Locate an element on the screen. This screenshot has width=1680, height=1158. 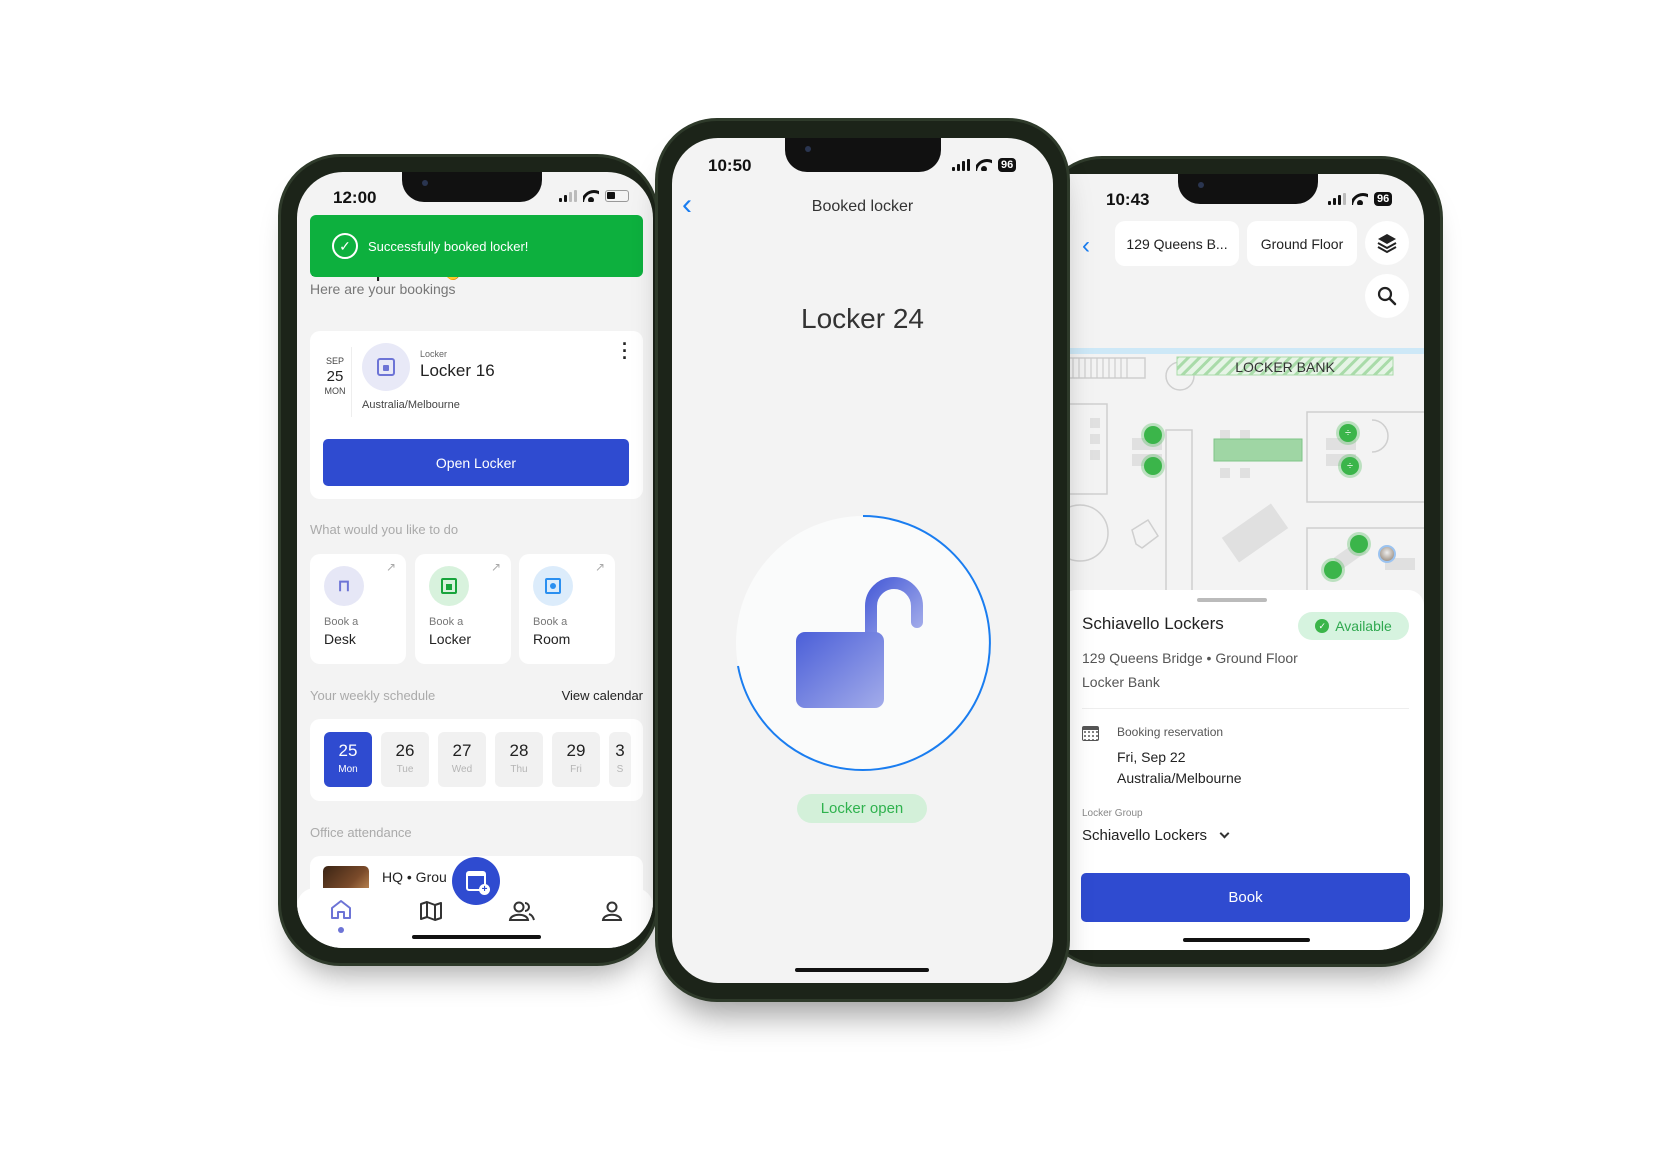
book-room-tile: ↗ Book a Room is located at coordinates (567, 609).